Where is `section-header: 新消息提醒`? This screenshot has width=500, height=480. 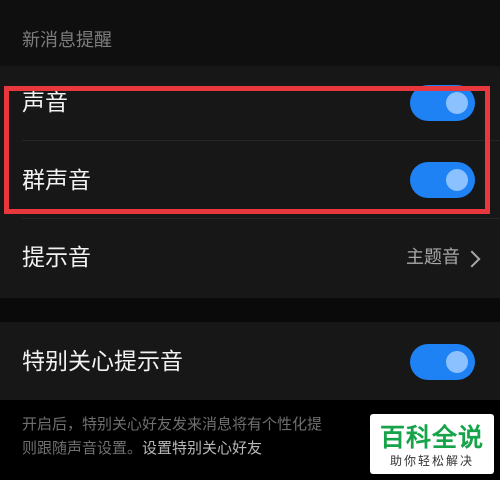
section-header: 新消息提醒 is located at coordinates (250, 33).